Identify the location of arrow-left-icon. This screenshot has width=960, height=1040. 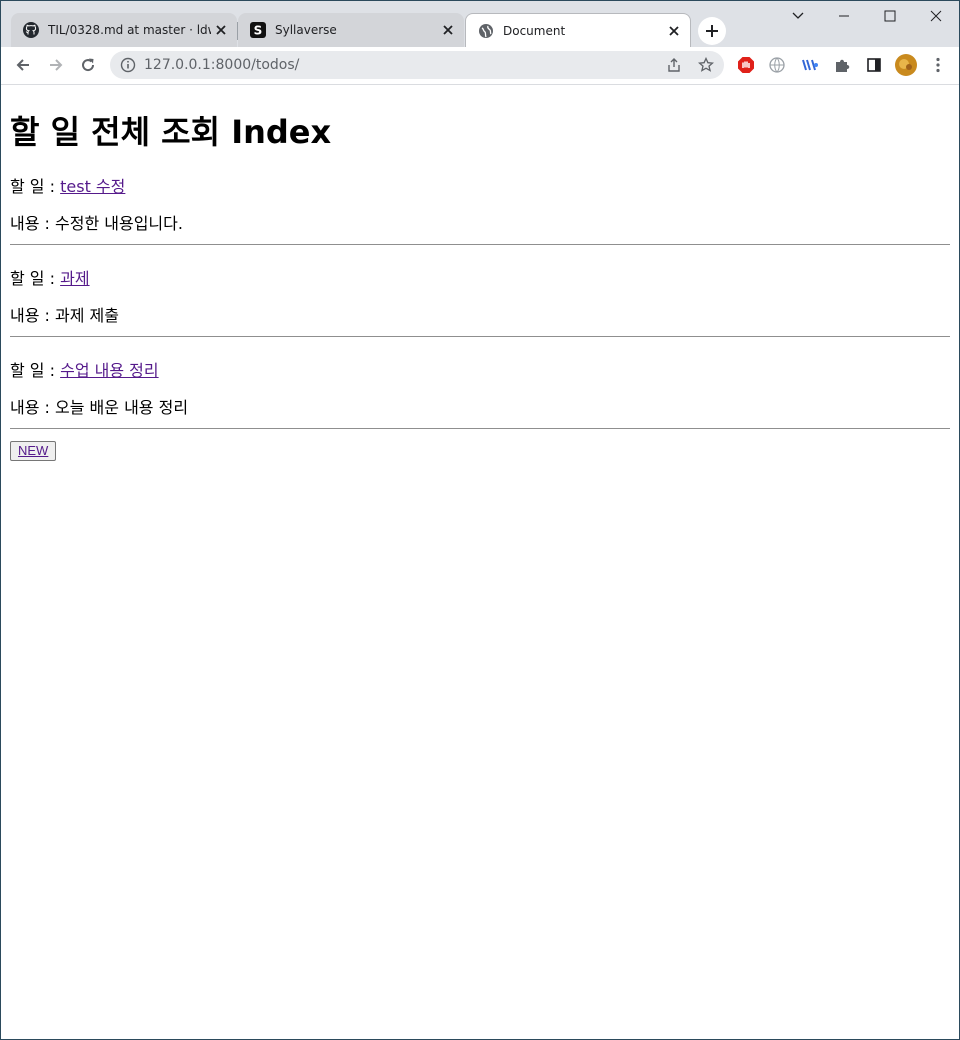
(22, 65).